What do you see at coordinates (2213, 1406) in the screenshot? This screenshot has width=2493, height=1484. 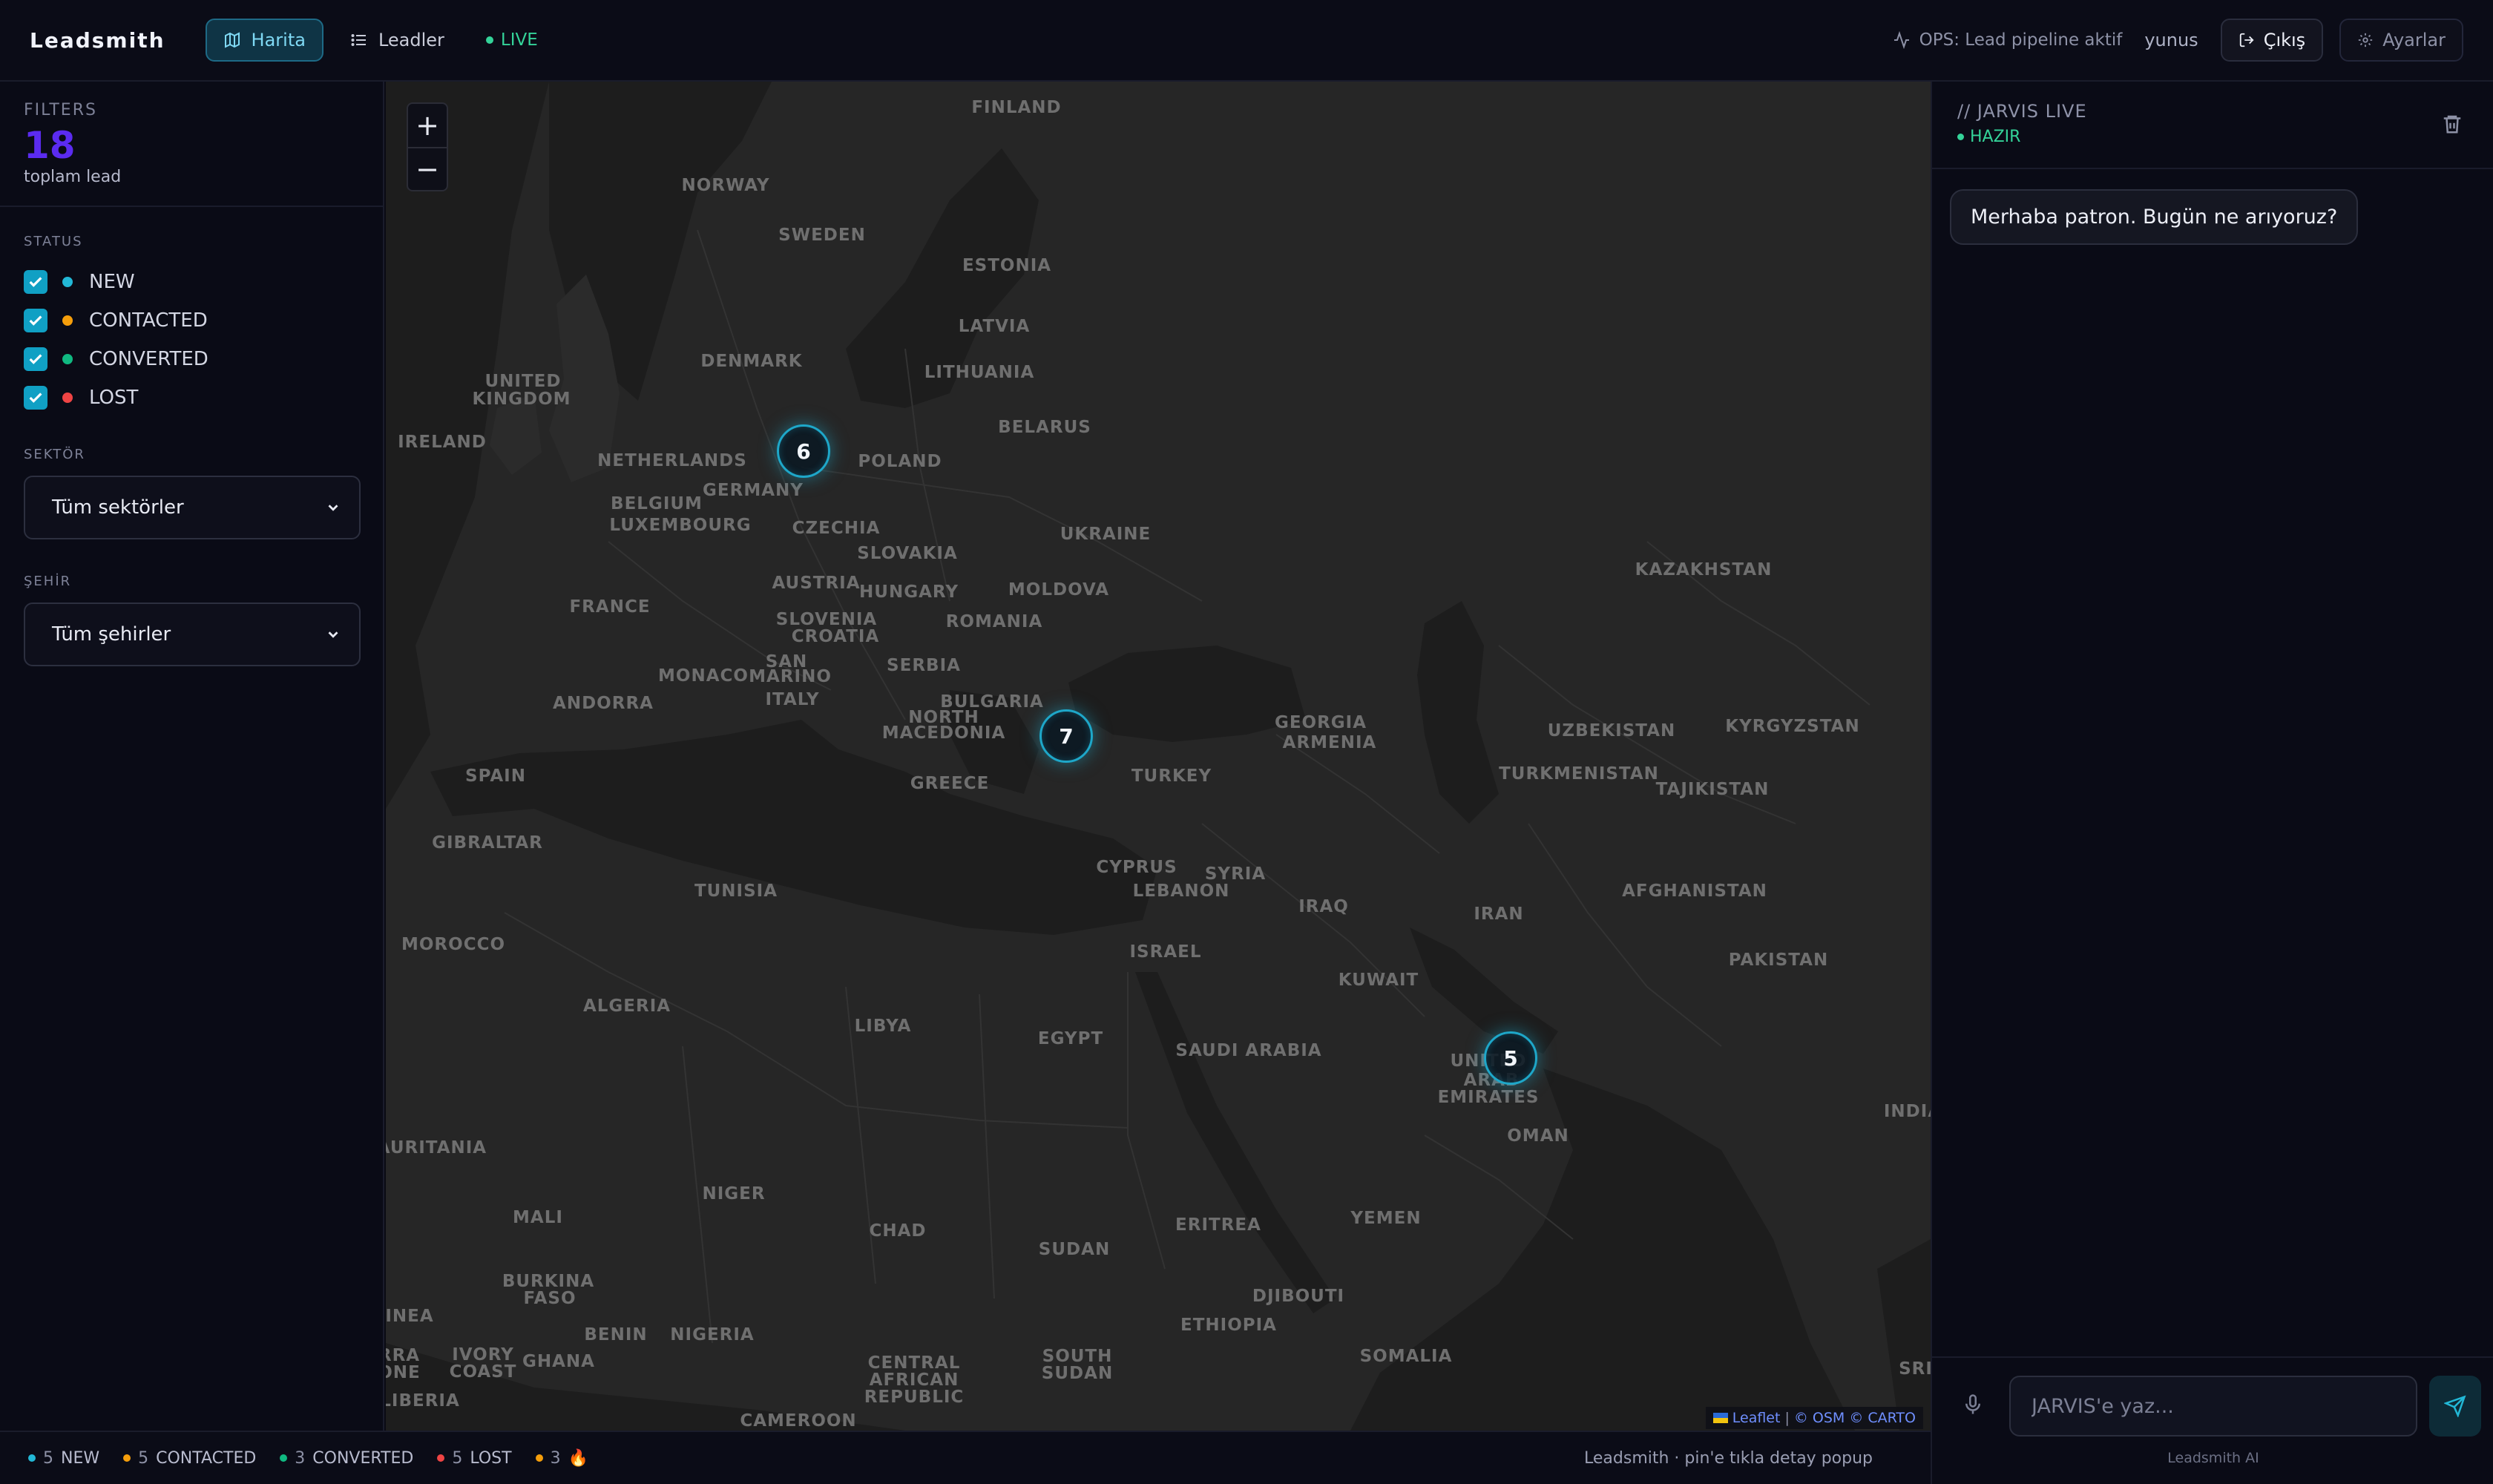 I see `chat-input` at bounding box center [2213, 1406].